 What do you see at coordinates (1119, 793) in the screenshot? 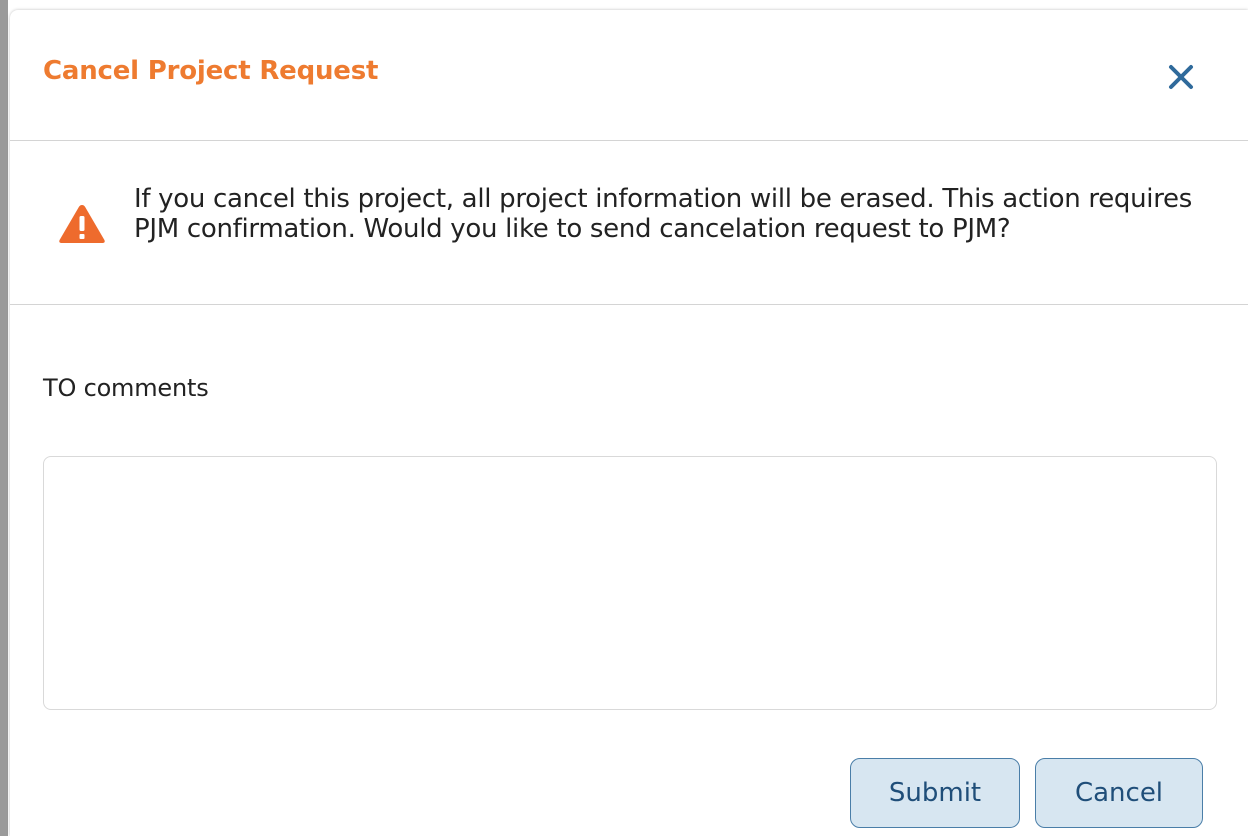
I see `cancel-button: Cancel` at bounding box center [1119, 793].